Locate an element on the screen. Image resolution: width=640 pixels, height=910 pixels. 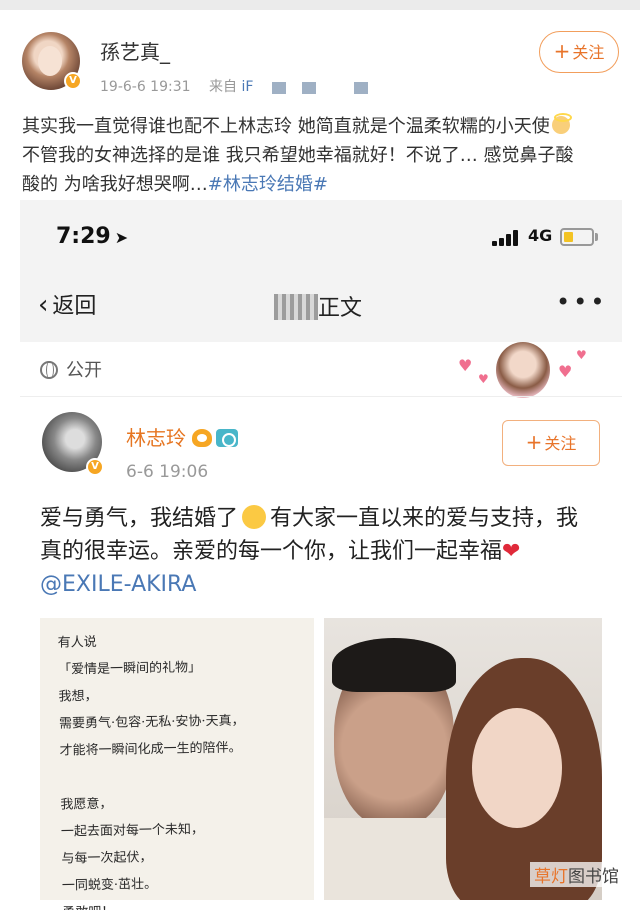
follow-button: + 关注 is located at coordinates (579, 52).